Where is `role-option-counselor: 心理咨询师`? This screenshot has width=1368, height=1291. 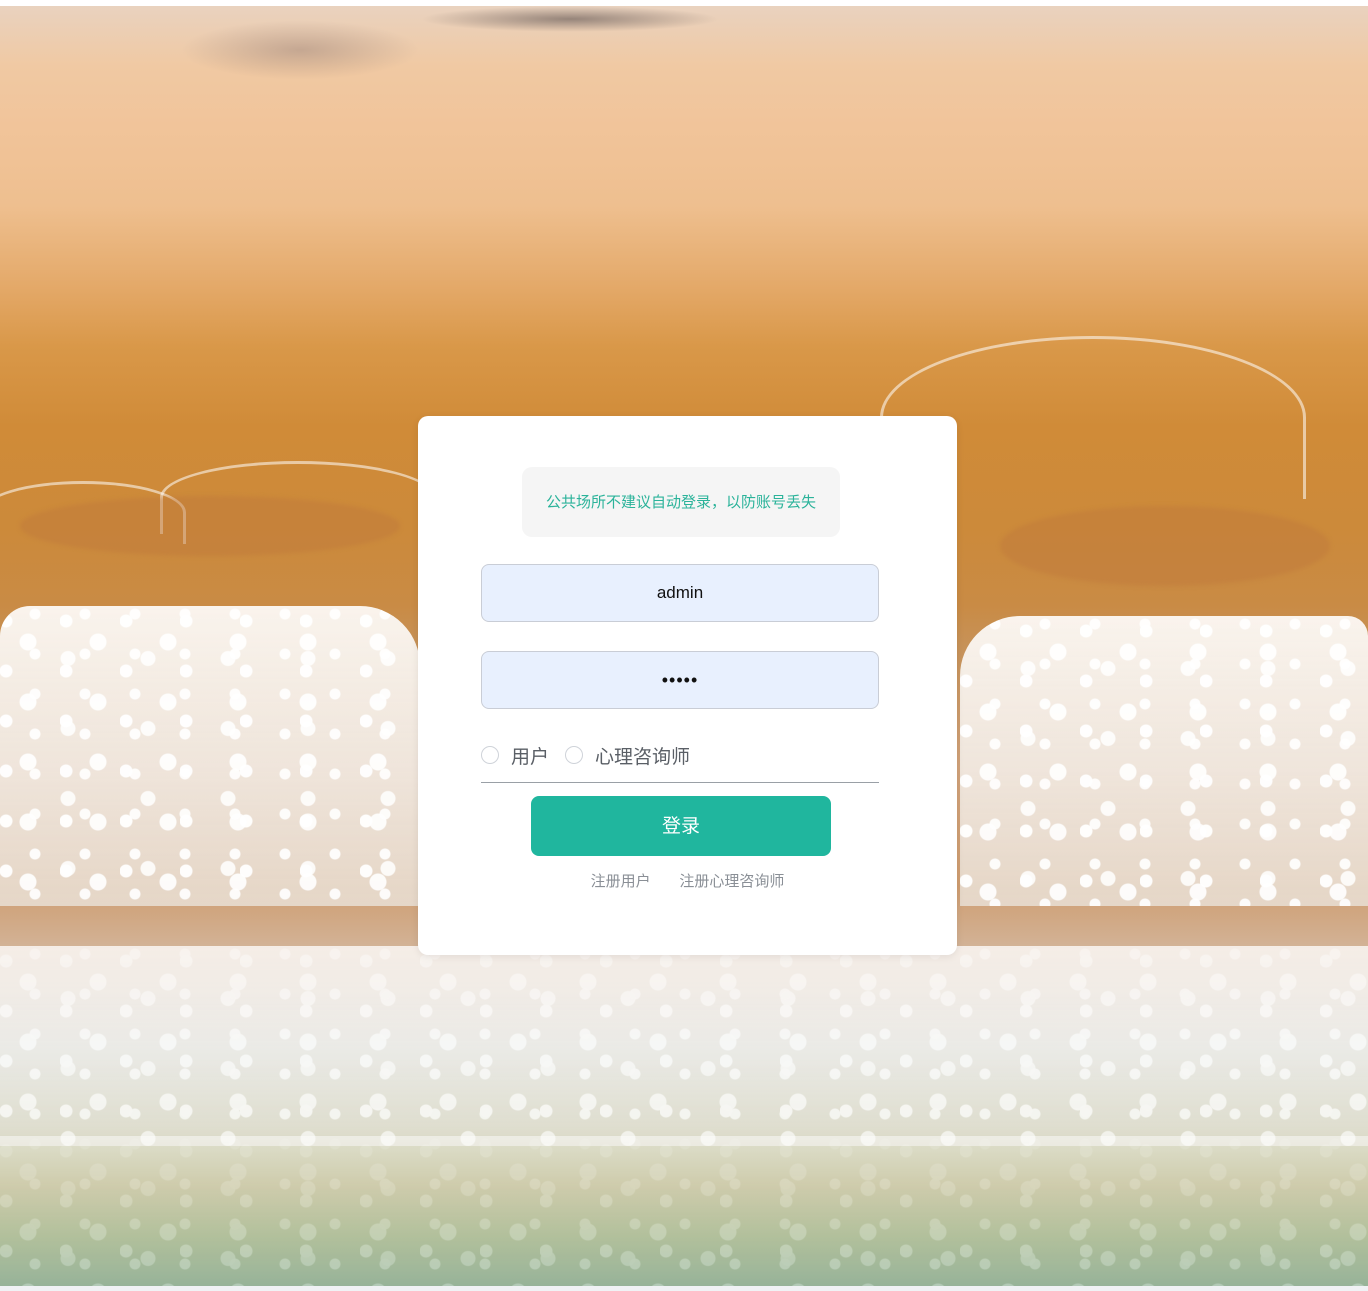 role-option-counselor: 心理咨询师 is located at coordinates (627, 755).